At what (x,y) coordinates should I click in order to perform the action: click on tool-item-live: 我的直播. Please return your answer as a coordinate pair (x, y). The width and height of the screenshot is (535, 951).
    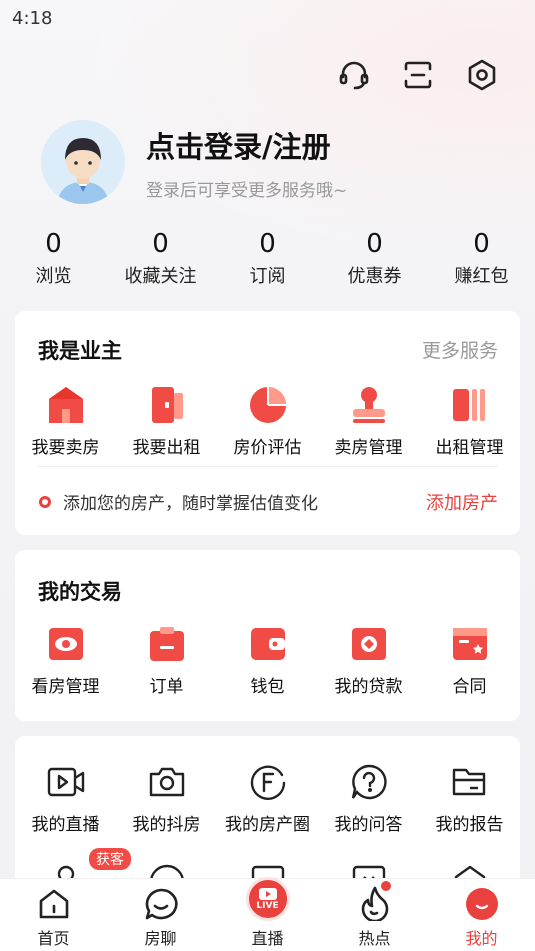
    Looking at the image, I should click on (65, 797).